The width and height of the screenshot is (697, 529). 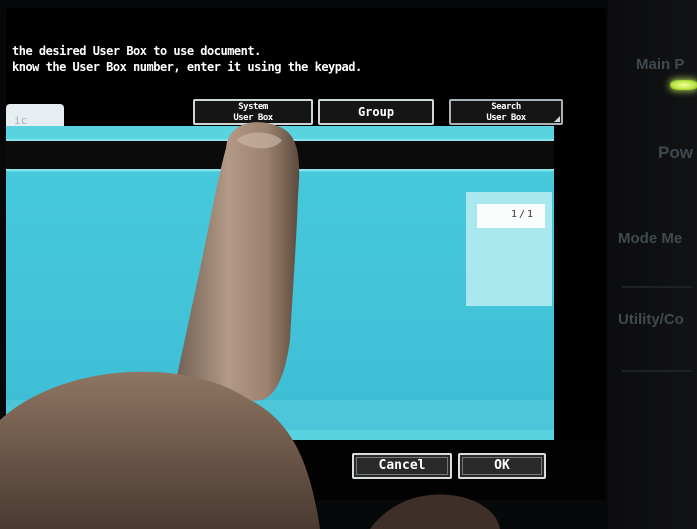 I want to click on index-finger, so click(x=235, y=266).